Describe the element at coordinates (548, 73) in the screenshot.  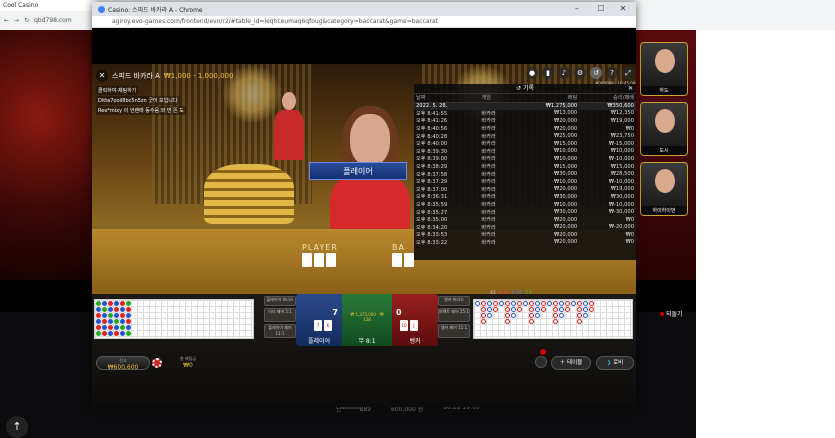
I see `stats-icon: ▮` at that location.